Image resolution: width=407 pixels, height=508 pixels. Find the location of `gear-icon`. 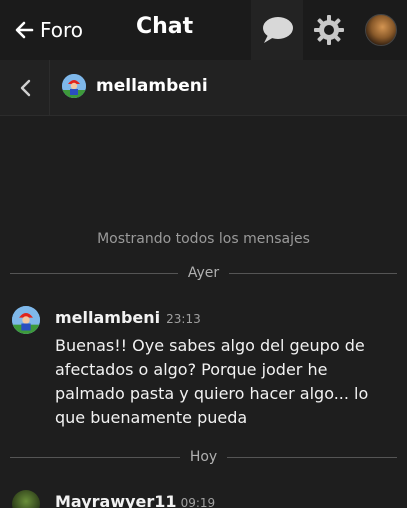

gear-icon is located at coordinates (329, 30).